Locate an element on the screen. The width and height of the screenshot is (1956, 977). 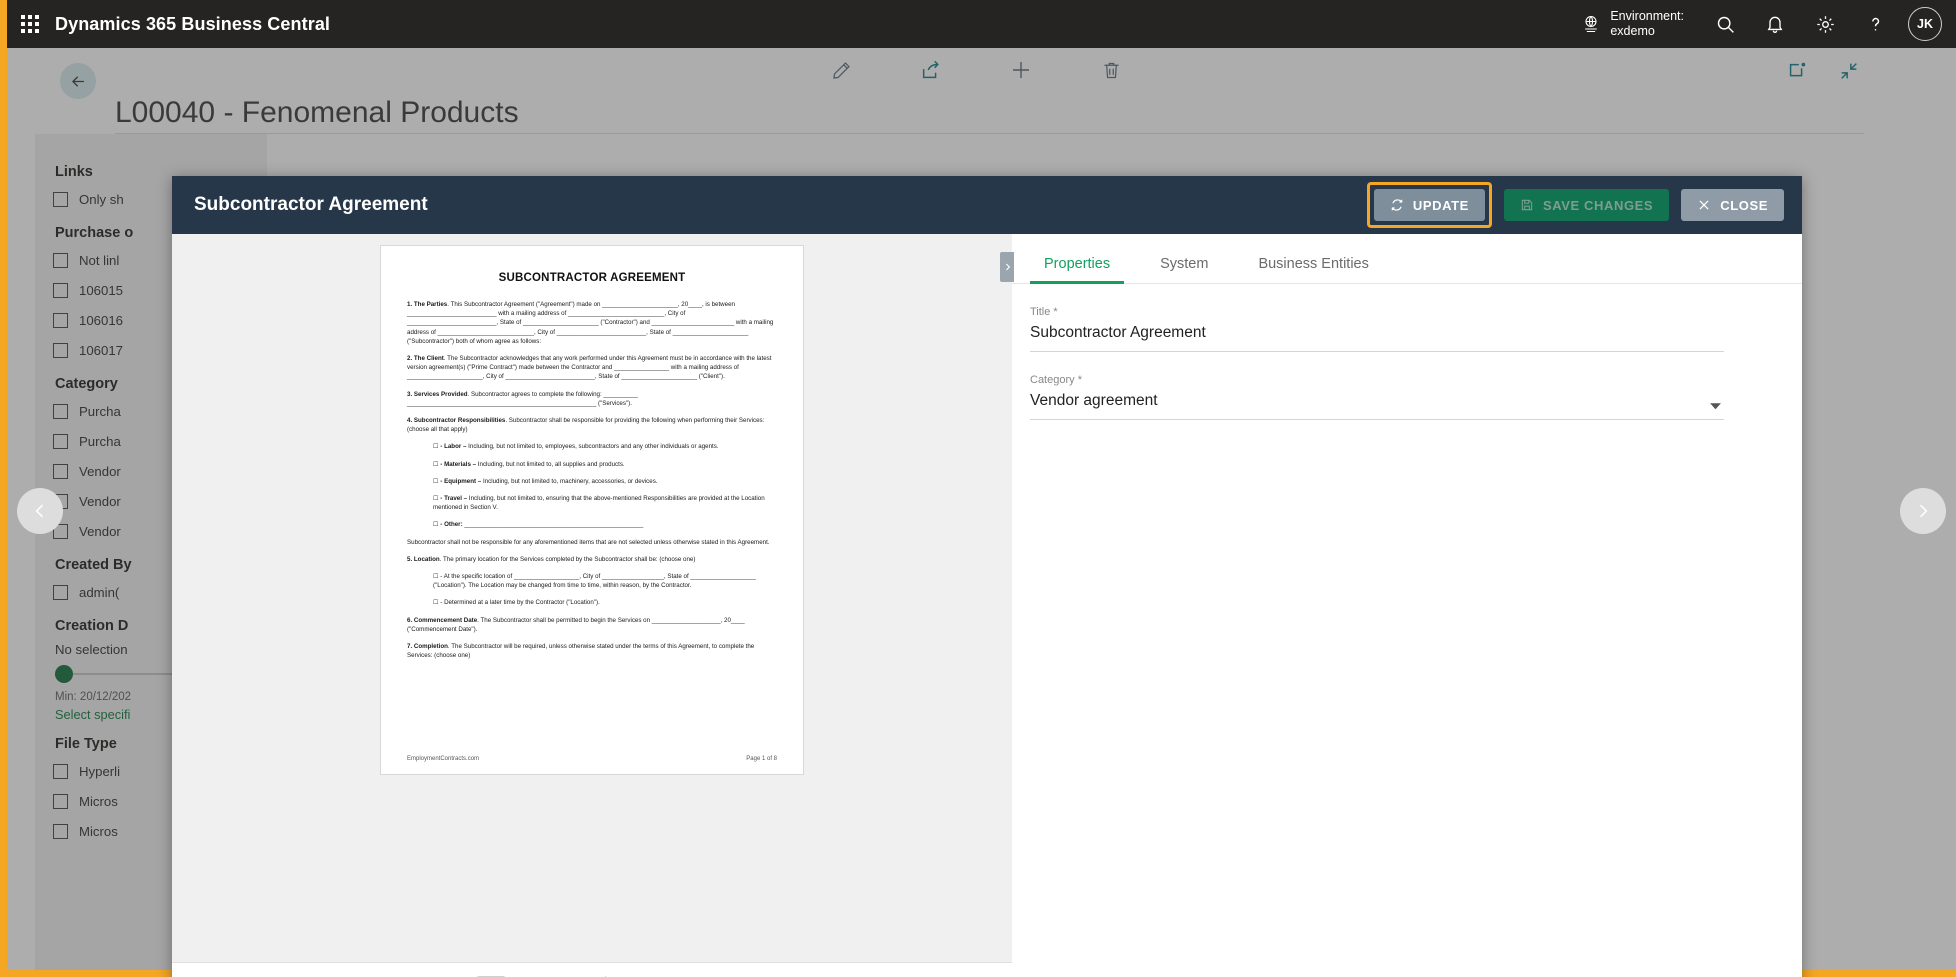
update-button-label: UPDATE is located at coordinates (1440, 205).